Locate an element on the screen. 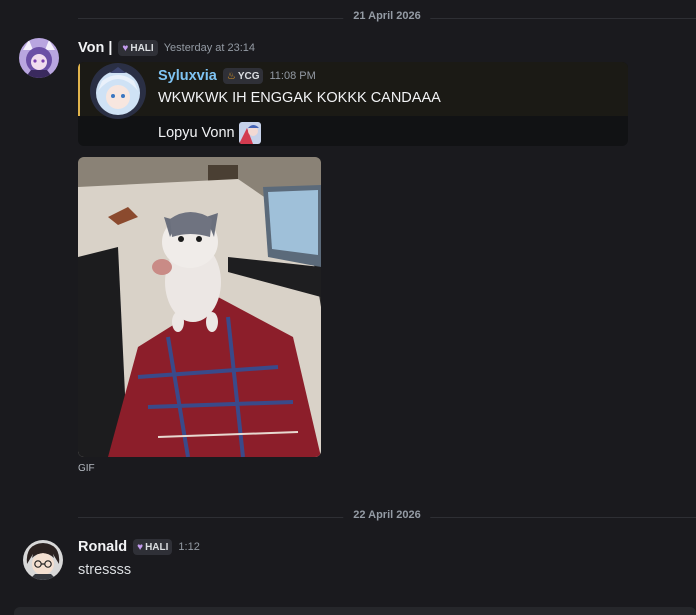  reply-message-text: WKWKWK IH ENGGAK KOKKK CANDAAA is located at coordinates (299, 98).